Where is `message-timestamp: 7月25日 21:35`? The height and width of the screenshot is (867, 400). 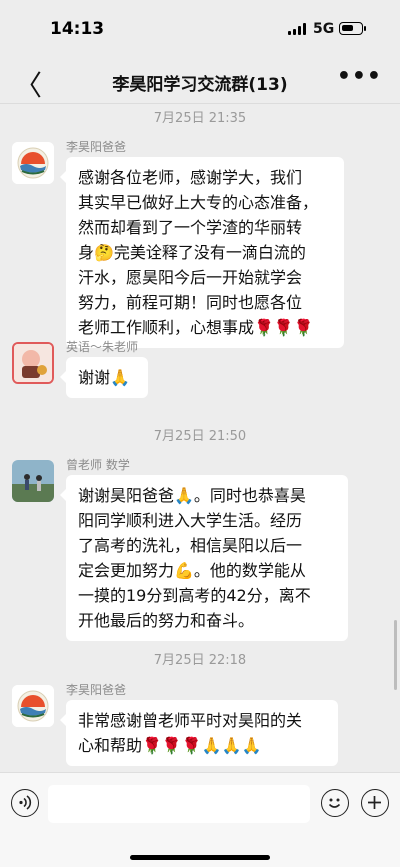
message-timestamp: 7月25日 21:35 is located at coordinates (200, 118).